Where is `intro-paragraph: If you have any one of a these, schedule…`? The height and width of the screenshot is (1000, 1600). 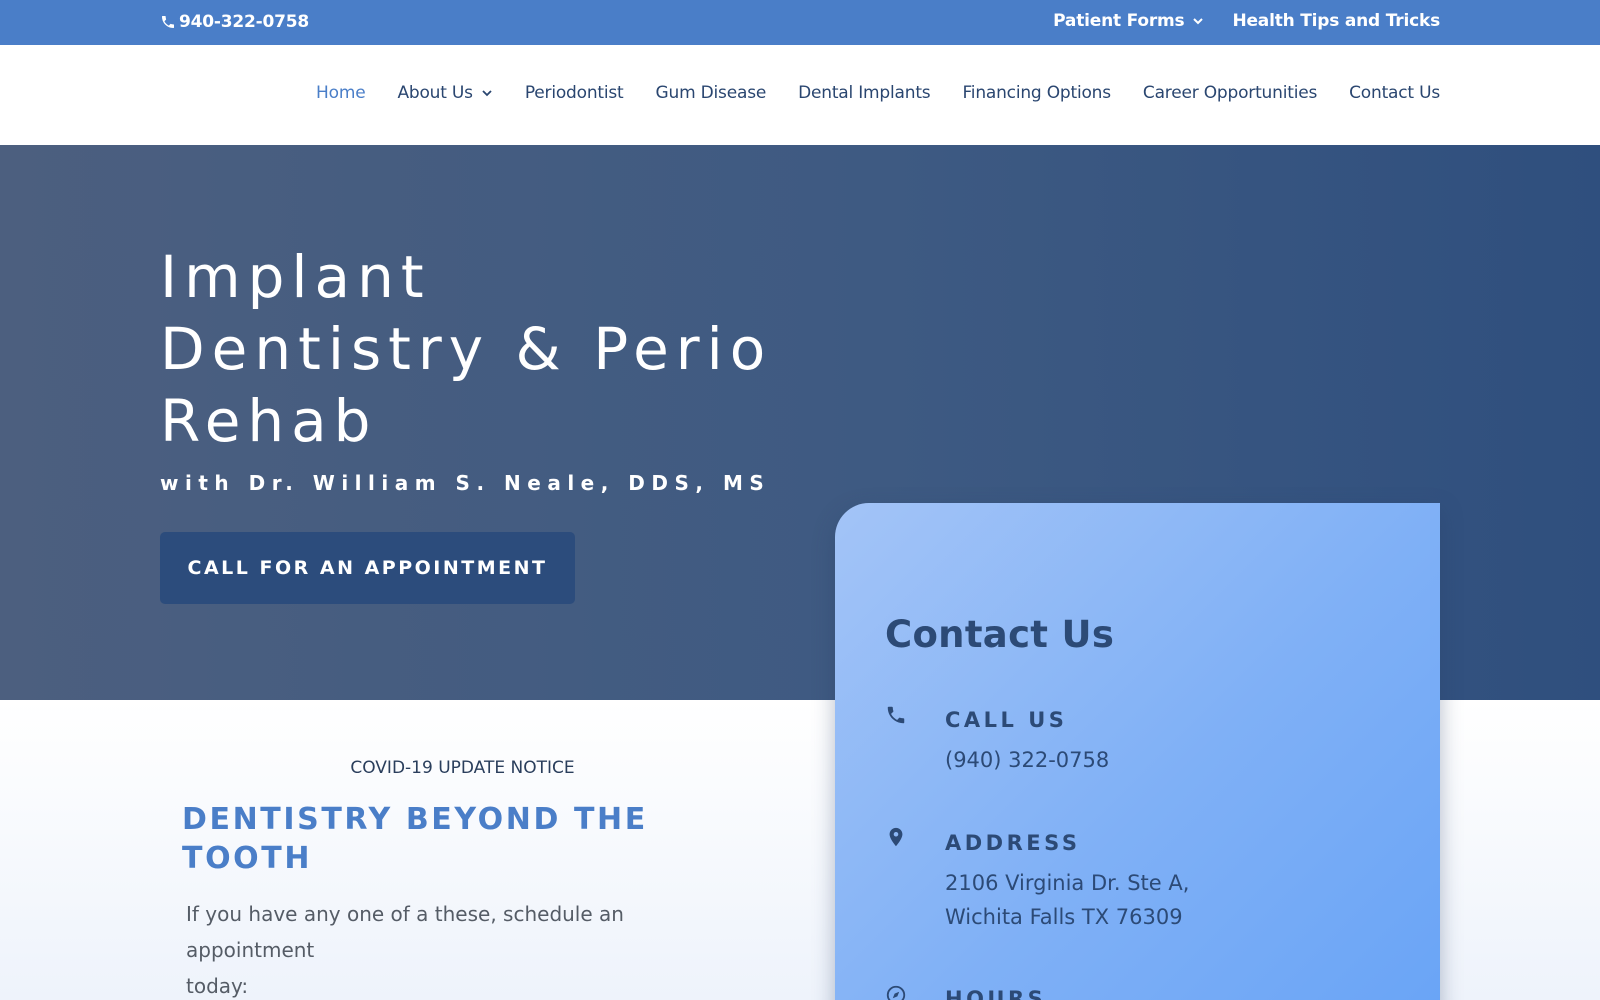 intro-paragraph: If you have any one of a these, schedule… is located at coordinates (466, 948).